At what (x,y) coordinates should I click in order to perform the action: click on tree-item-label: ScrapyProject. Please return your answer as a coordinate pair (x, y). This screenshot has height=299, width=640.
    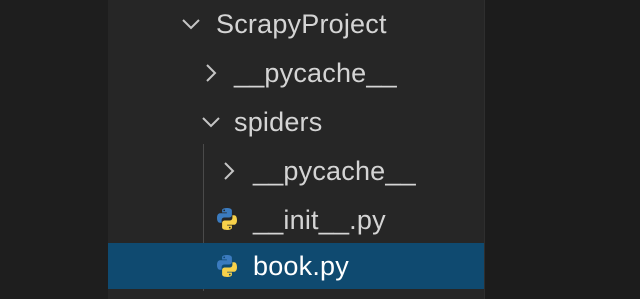
    Looking at the image, I should click on (301, 24).